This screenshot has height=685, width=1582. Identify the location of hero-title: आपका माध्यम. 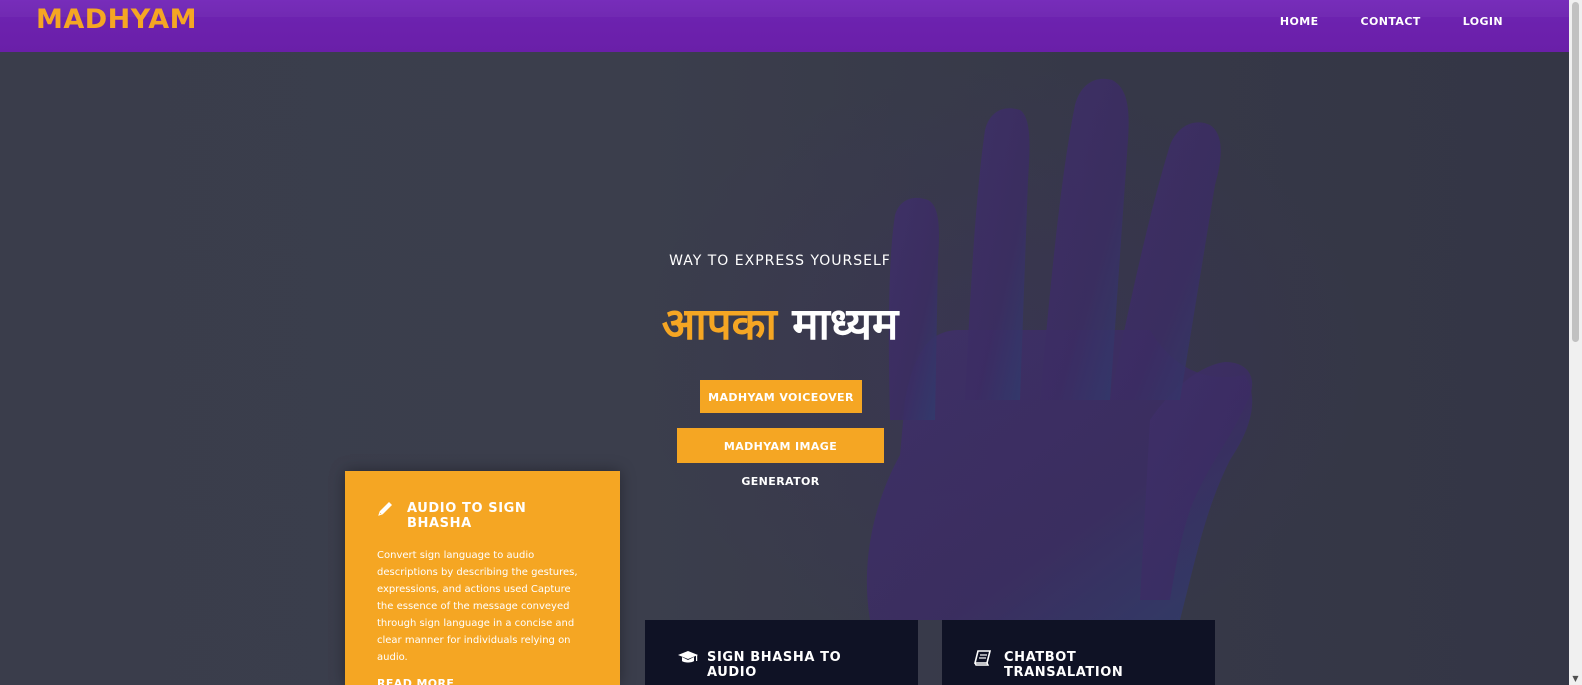
(780, 325).